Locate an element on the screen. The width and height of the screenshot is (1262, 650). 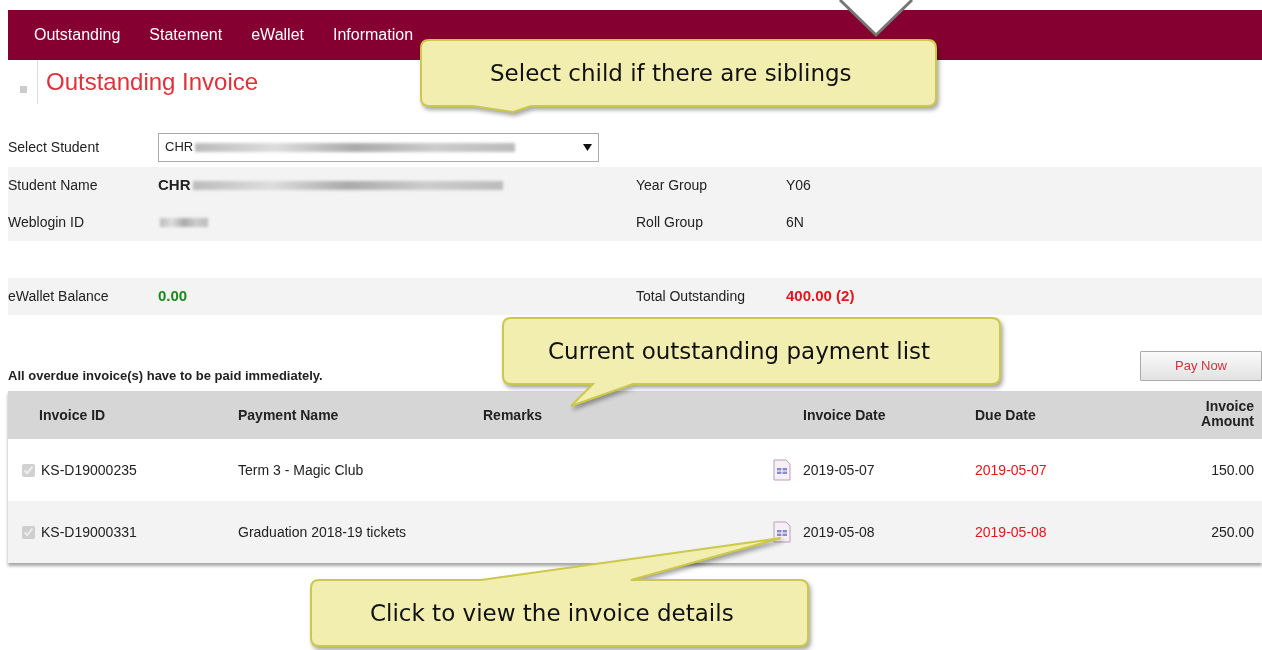
field-label: Student Name is located at coordinates (53, 185).